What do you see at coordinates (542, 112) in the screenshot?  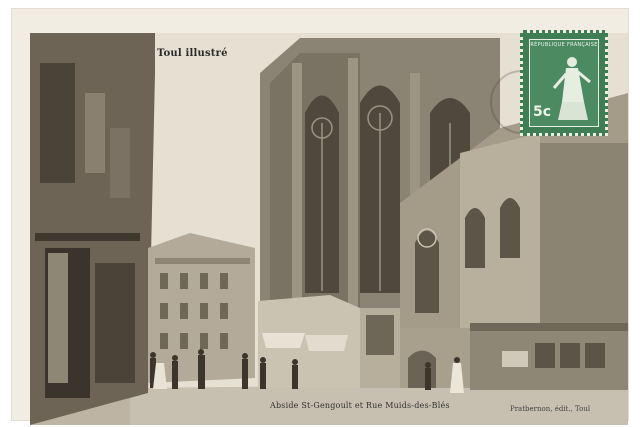 I see `stamp-value: 5c` at bounding box center [542, 112].